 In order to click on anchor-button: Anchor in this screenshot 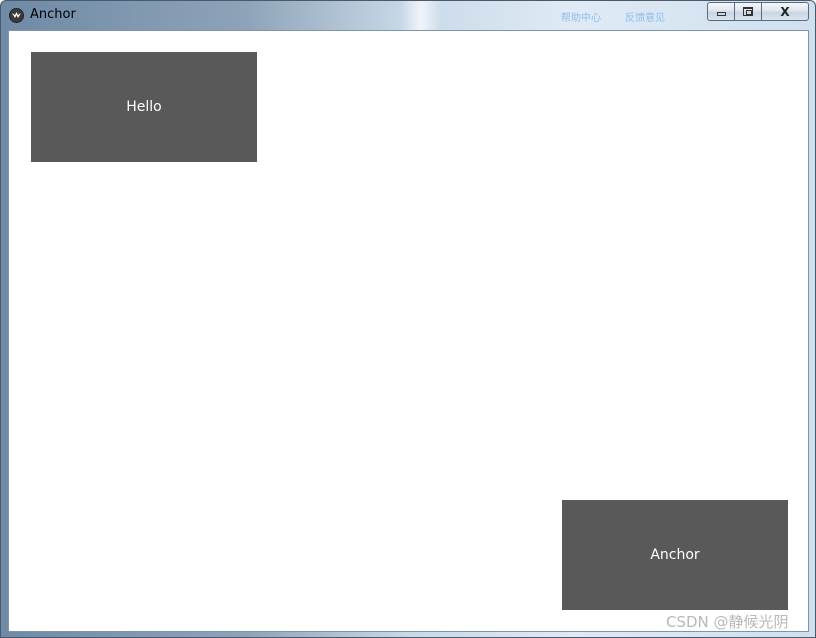, I will do `click(675, 555)`.